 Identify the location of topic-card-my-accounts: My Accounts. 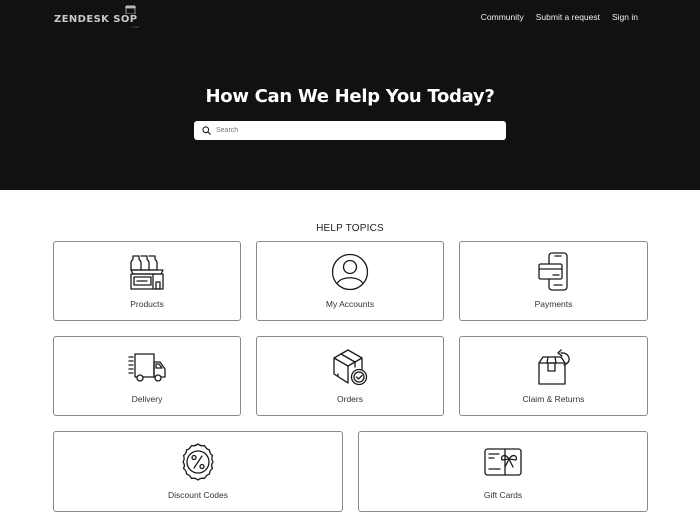
(350, 281).